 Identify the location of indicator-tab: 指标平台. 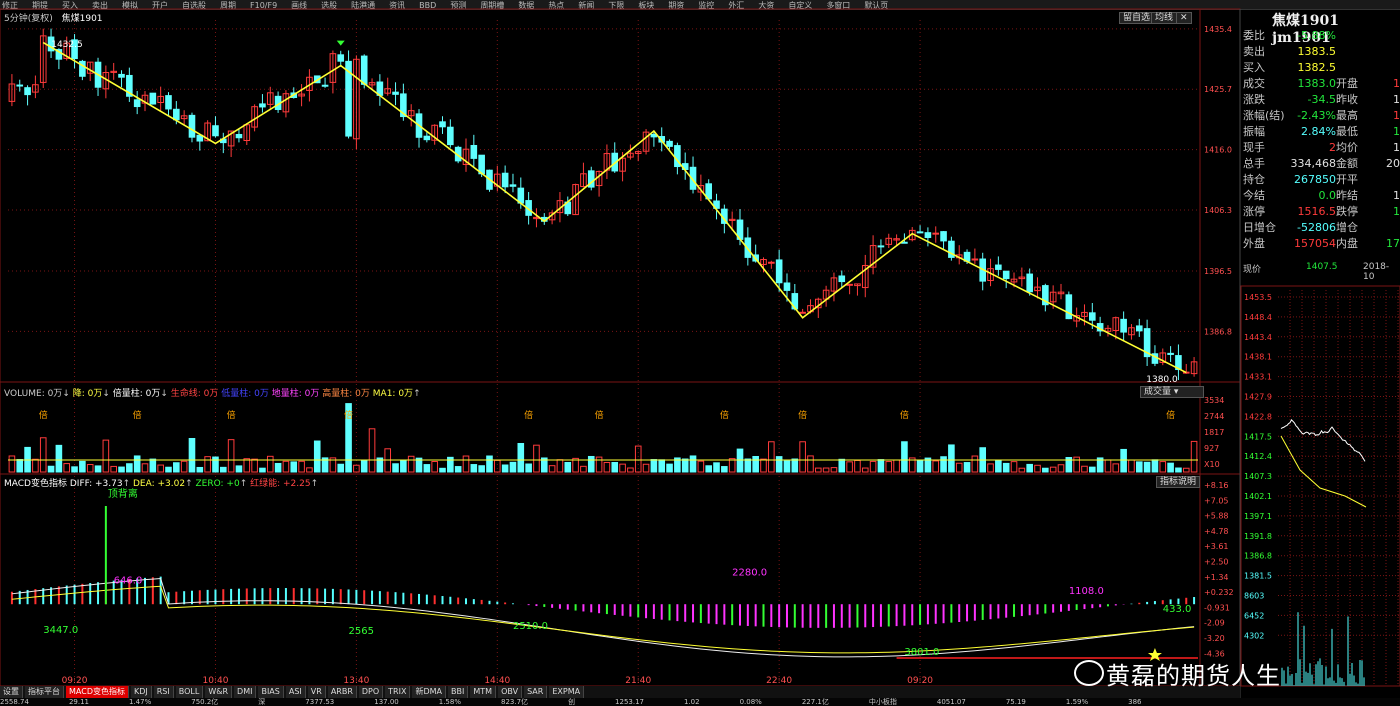
(44, 692).